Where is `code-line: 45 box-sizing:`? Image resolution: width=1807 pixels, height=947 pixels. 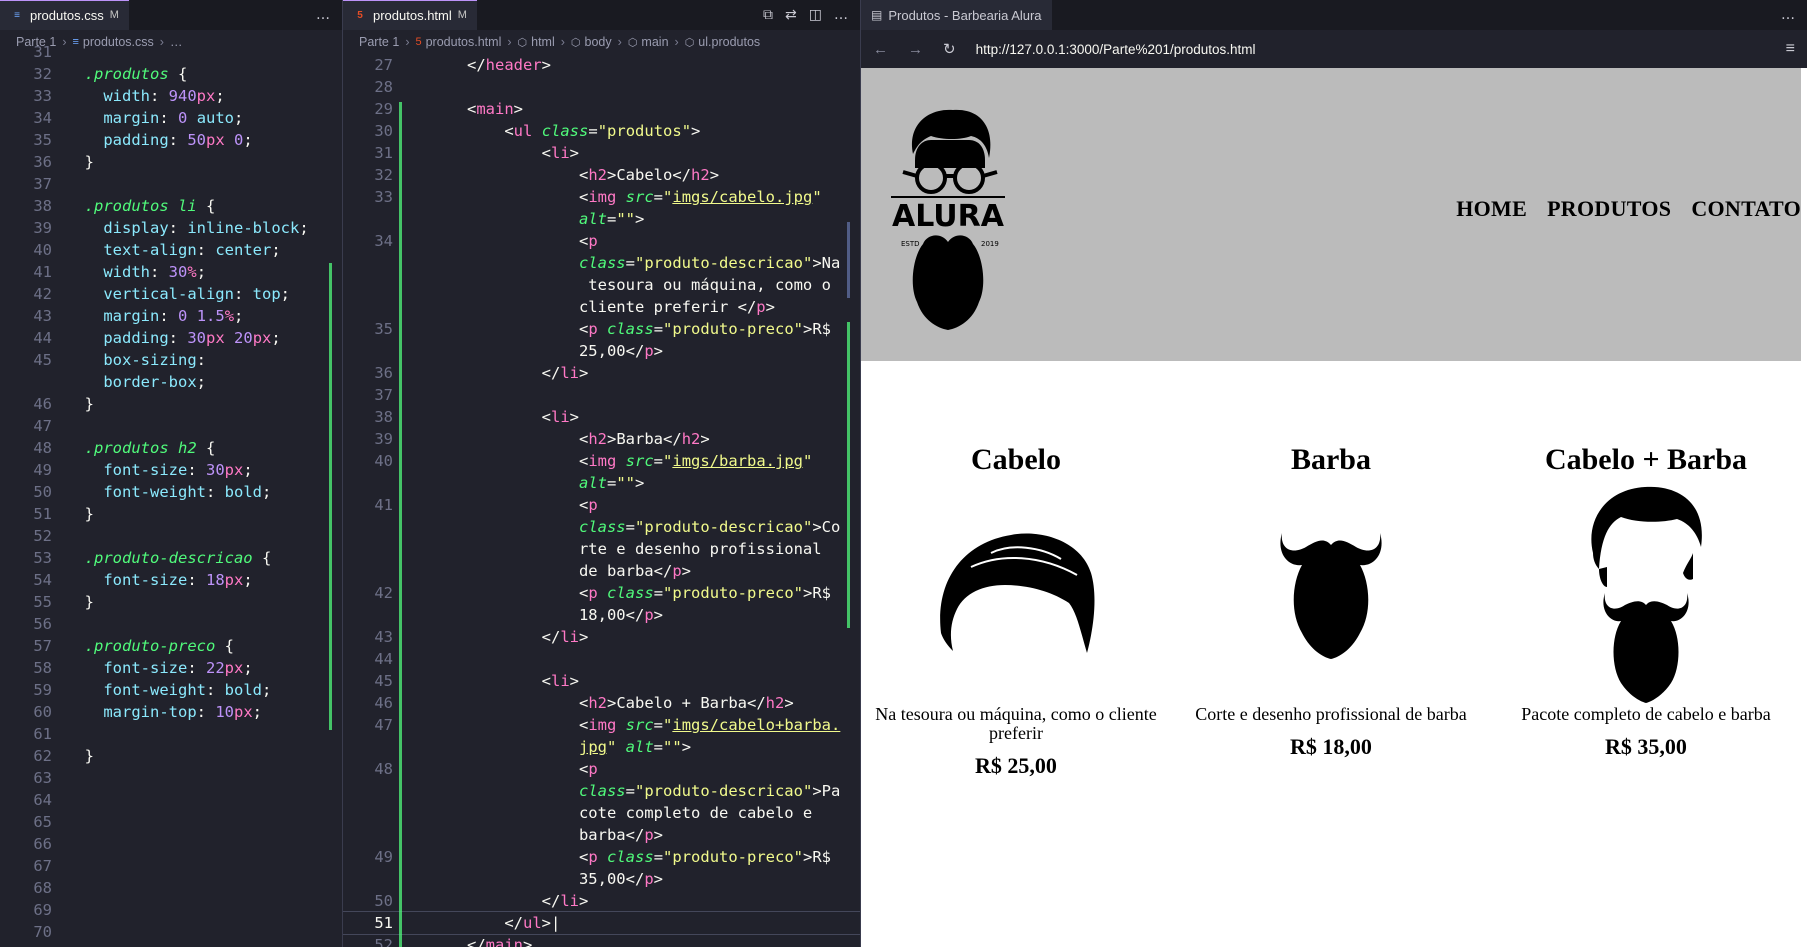 code-line: 45 box-sizing: is located at coordinates (171, 360).